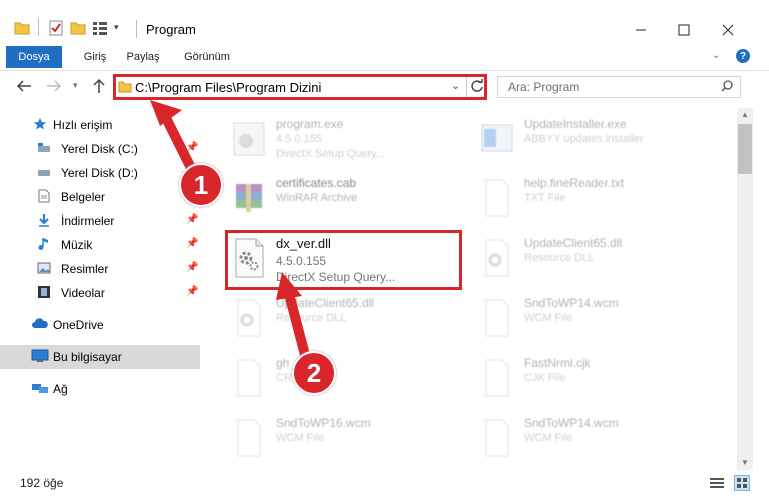 This screenshot has width=769, height=503. I want to click on scrollbar-thumb, so click(745, 149).